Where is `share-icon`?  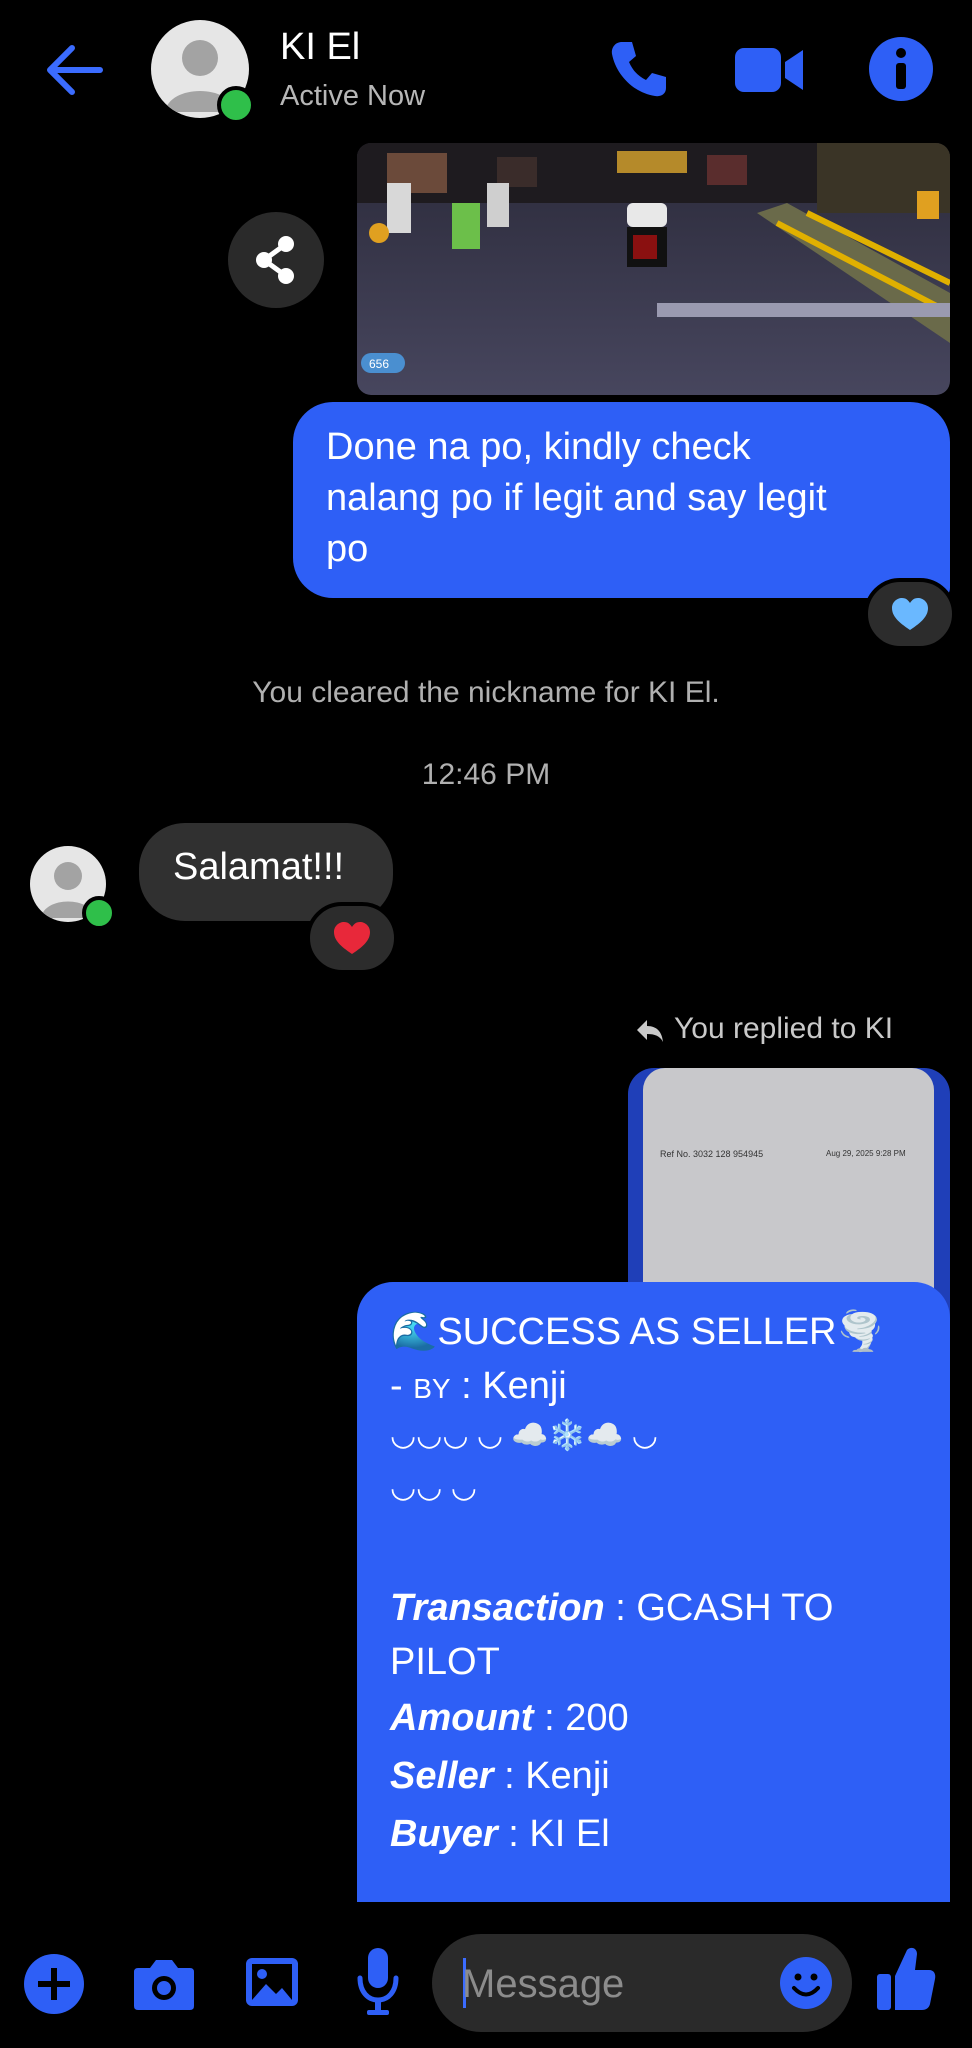 share-icon is located at coordinates (275, 260).